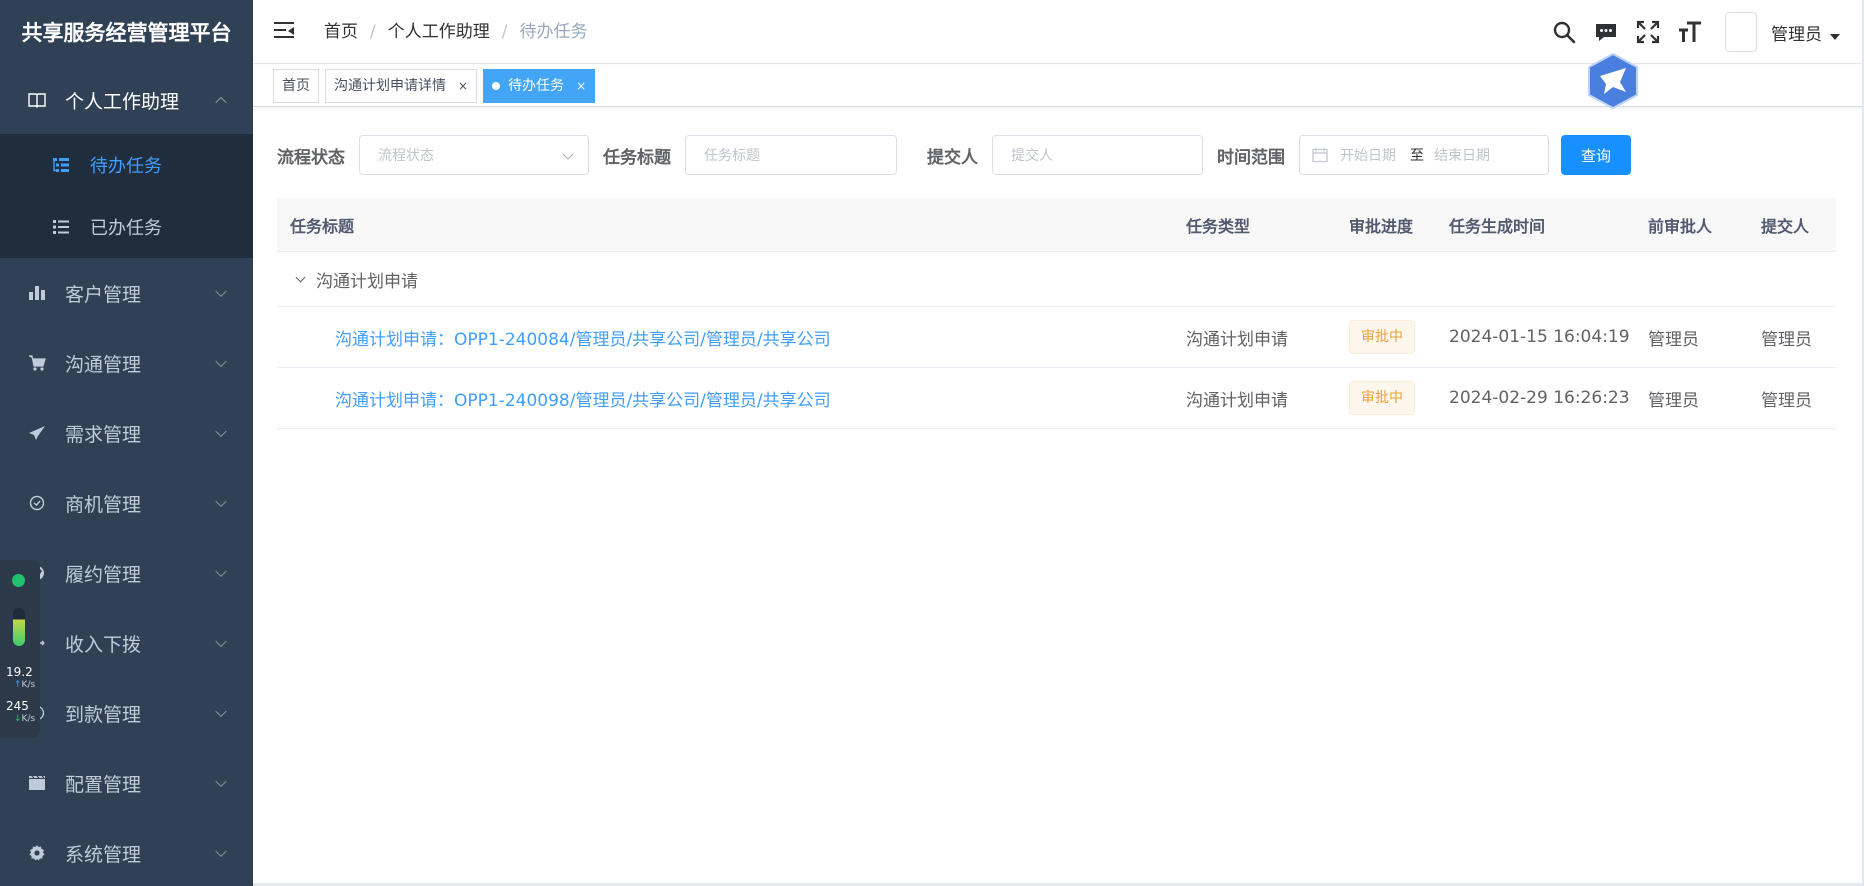  I want to click on time-range-label: 时间范围, so click(1251, 157).